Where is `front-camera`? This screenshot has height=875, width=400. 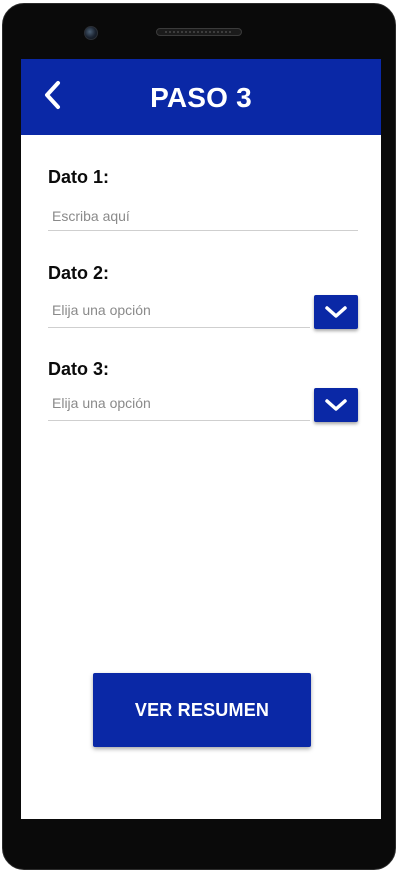
front-camera is located at coordinates (91, 33).